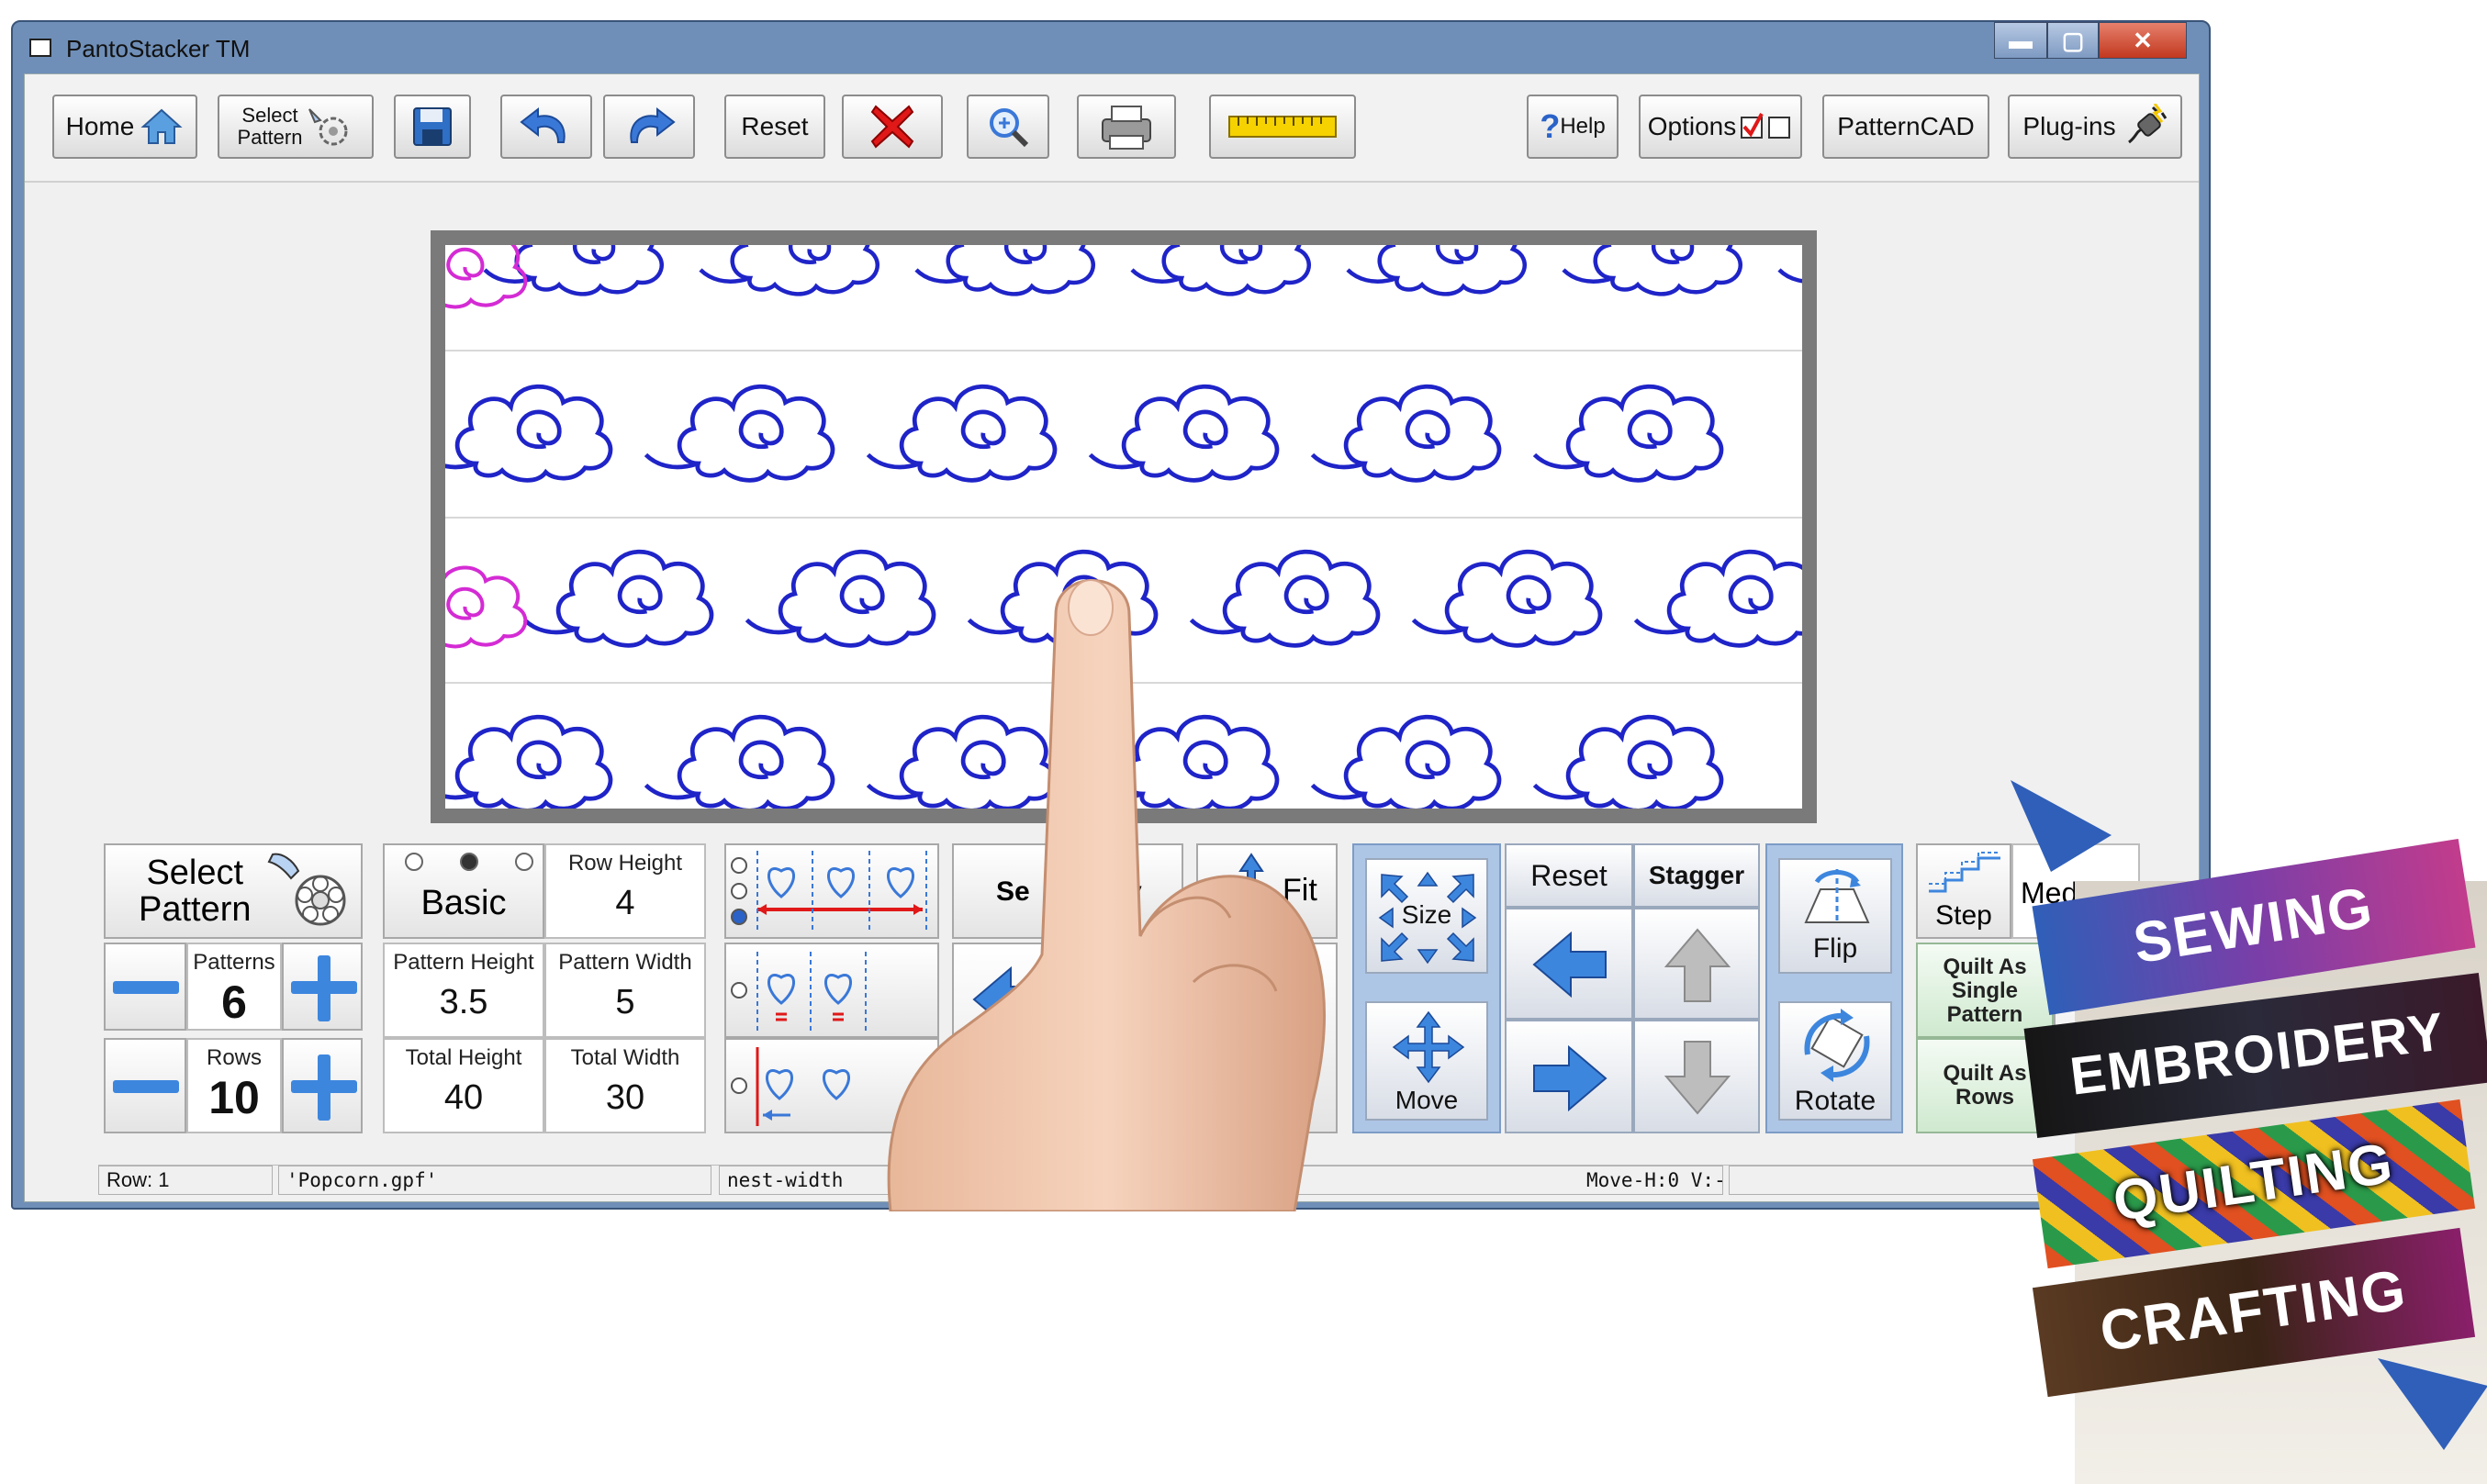 This screenshot has width=2487, height=1484. I want to click on home-button: Home, so click(124, 127).